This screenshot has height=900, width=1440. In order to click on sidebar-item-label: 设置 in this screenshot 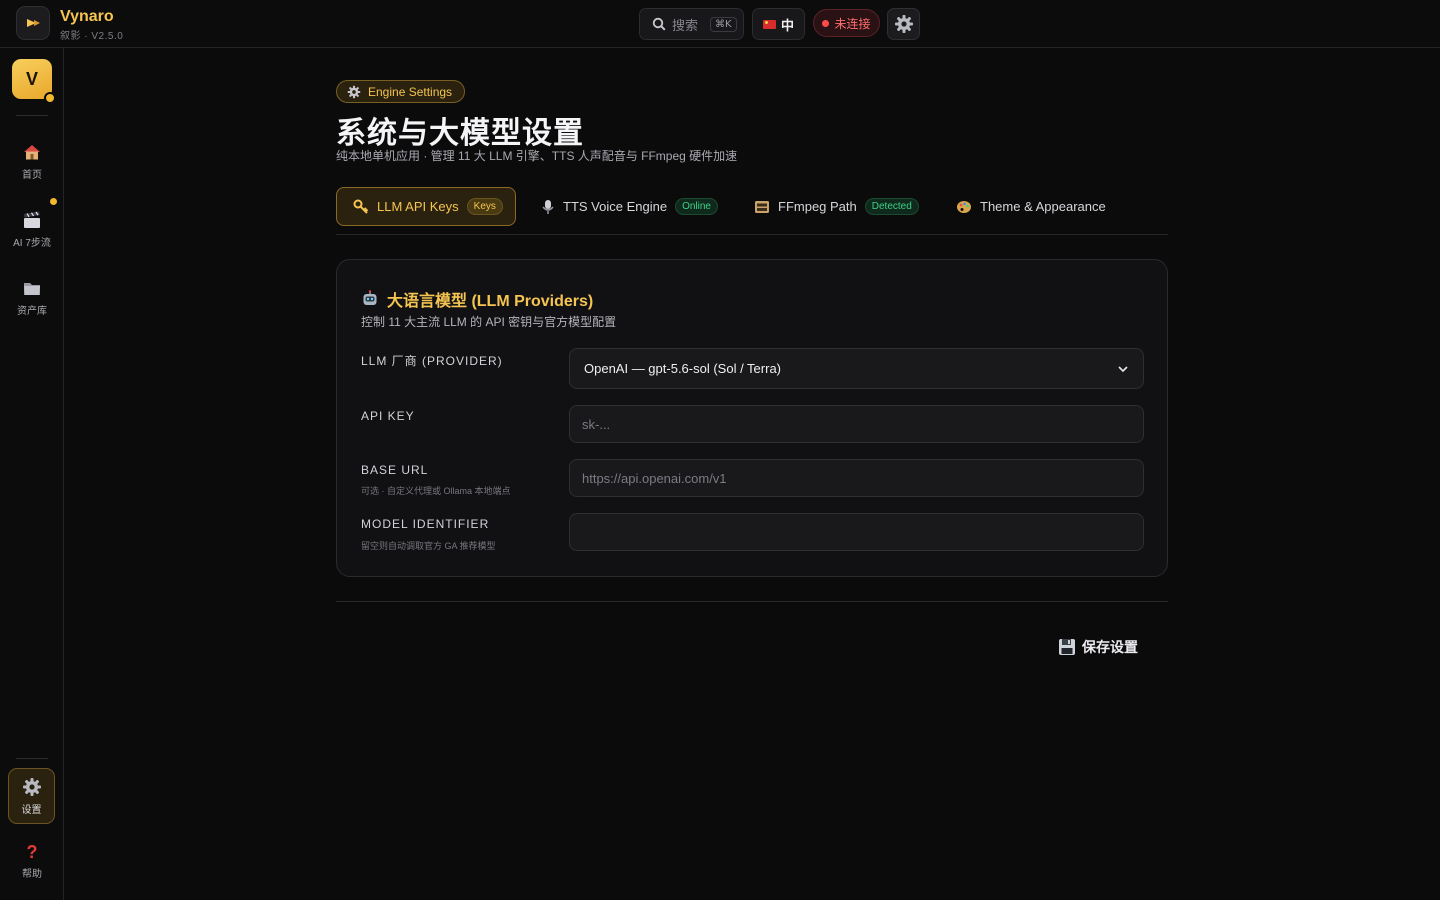, I will do `click(31, 810)`.